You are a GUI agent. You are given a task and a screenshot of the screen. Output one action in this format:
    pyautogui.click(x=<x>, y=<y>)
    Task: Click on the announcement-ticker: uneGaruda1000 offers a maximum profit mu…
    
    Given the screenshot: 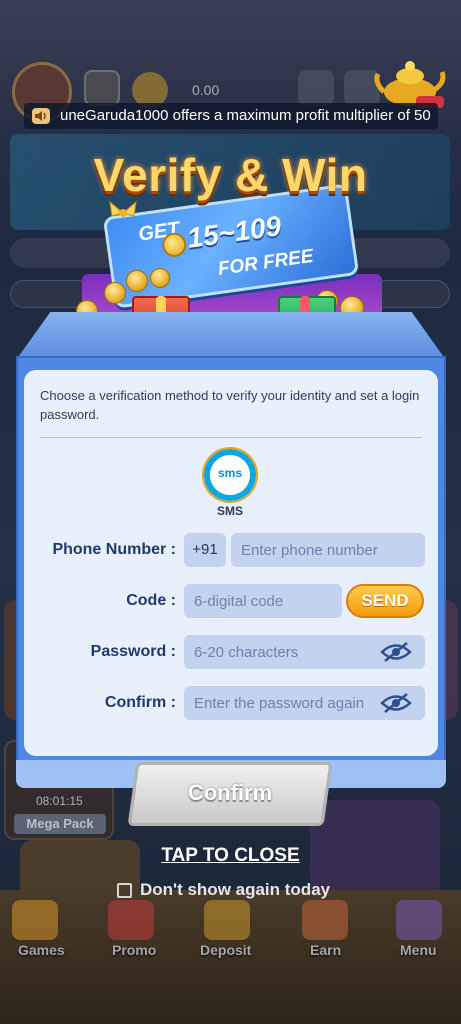 What is the action you would take?
    pyautogui.click(x=231, y=116)
    